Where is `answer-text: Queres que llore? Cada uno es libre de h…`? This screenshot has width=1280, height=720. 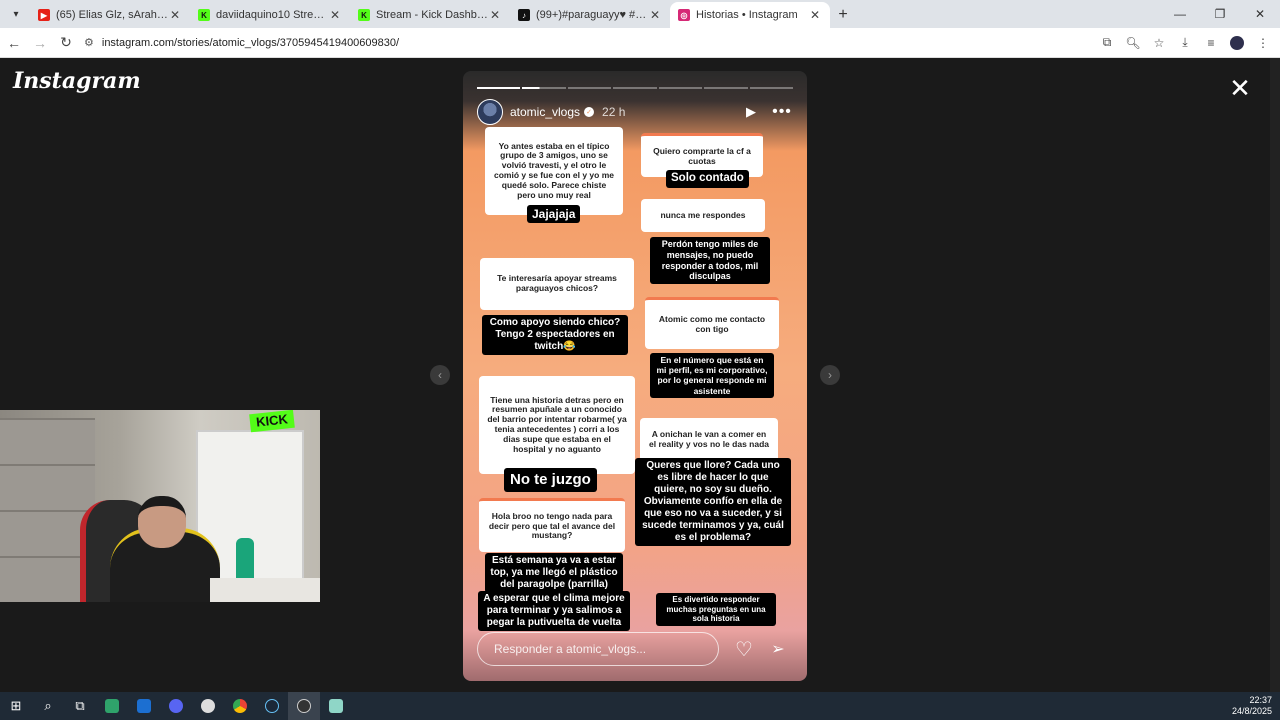 answer-text: Queres que llore? Cada uno es libre de h… is located at coordinates (713, 502).